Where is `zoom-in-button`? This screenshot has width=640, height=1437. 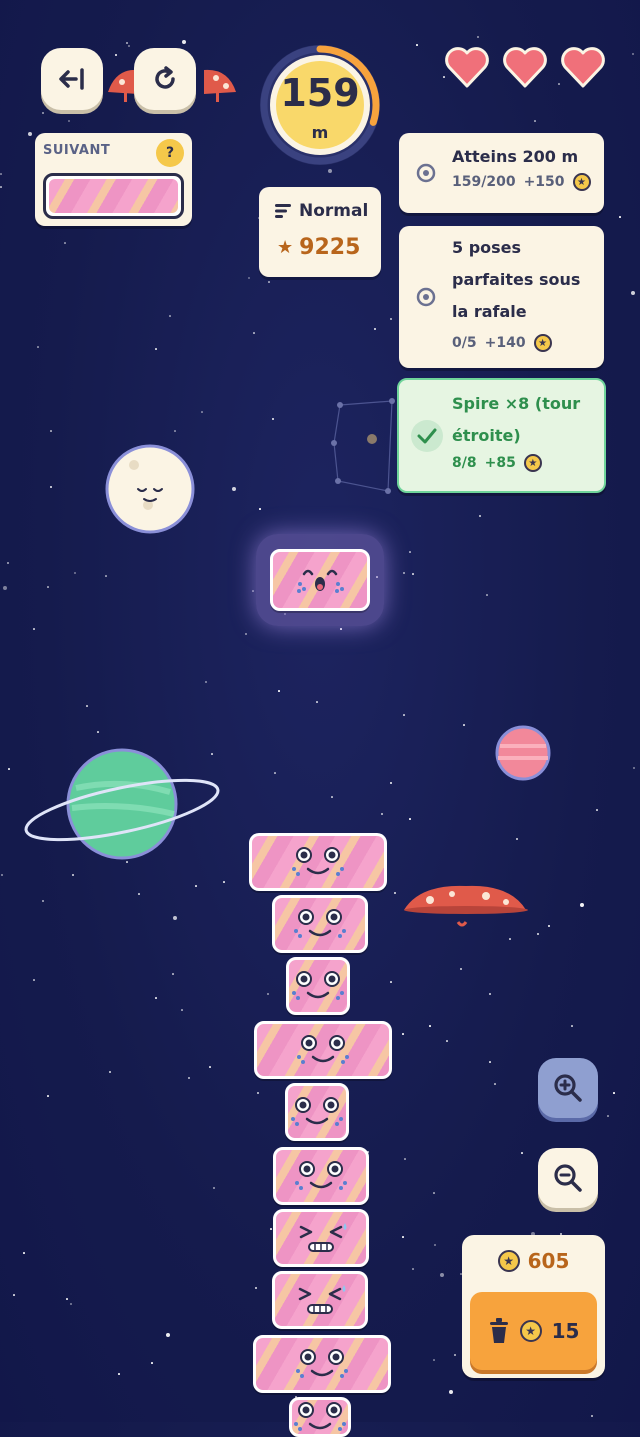
zoom-in-button is located at coordinates (568, 1088).